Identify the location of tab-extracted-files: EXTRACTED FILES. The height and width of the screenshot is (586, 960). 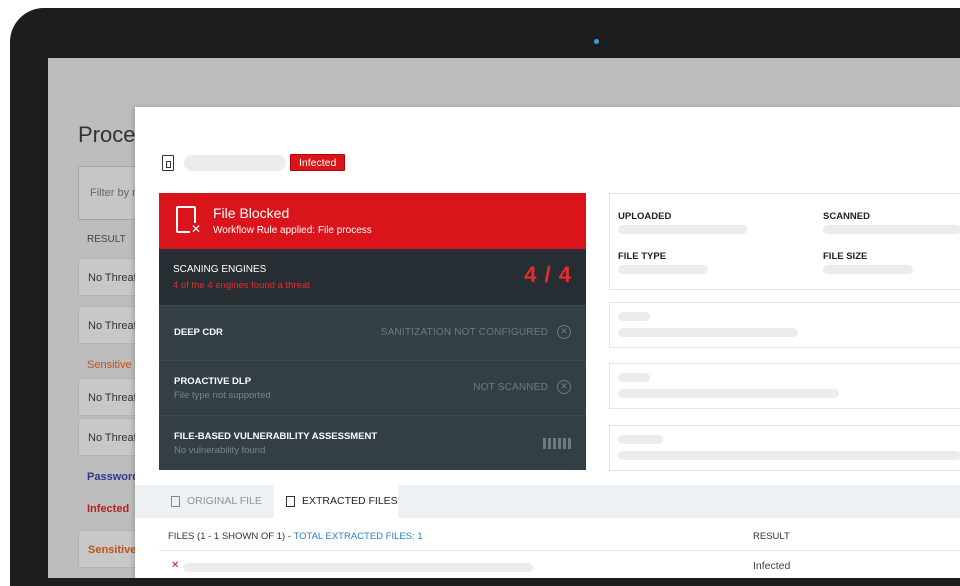
(336, 501).